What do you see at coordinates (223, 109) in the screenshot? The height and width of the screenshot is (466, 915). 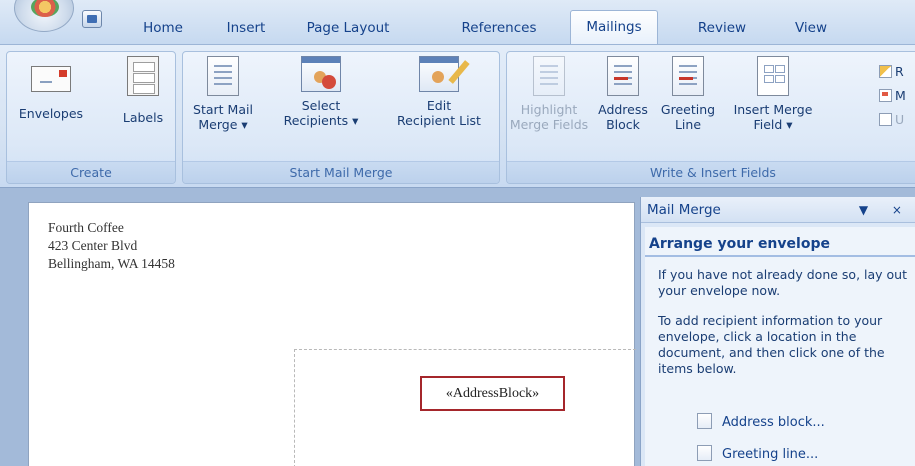 I see `start-mail-merge-label-1: Start Mail` at bounding box center [223, 109].